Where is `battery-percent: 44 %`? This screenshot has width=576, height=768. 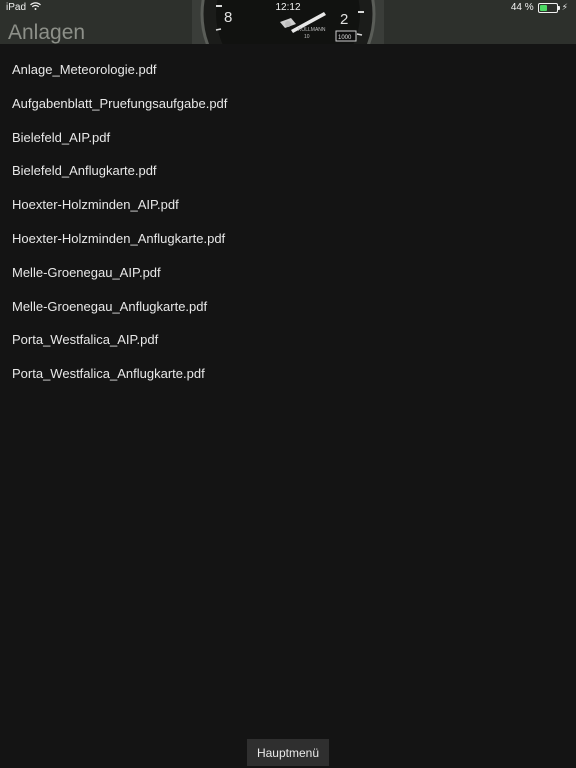
battery-percent: 44 % is located at coordinates (522, 7).